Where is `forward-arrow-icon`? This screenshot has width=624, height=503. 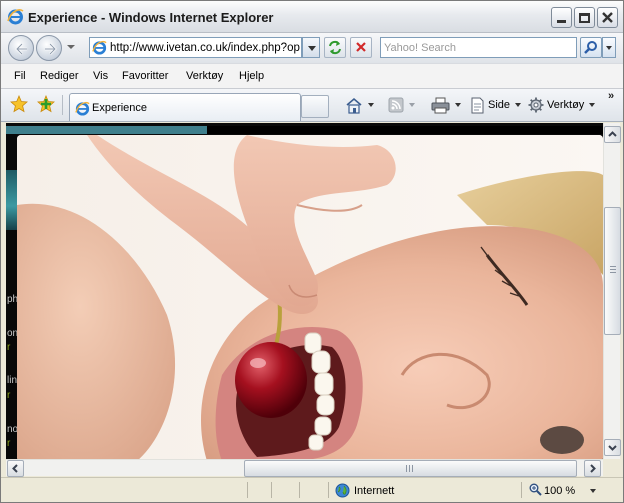 forward-arrow-icon is located at coordinates (51, 49).